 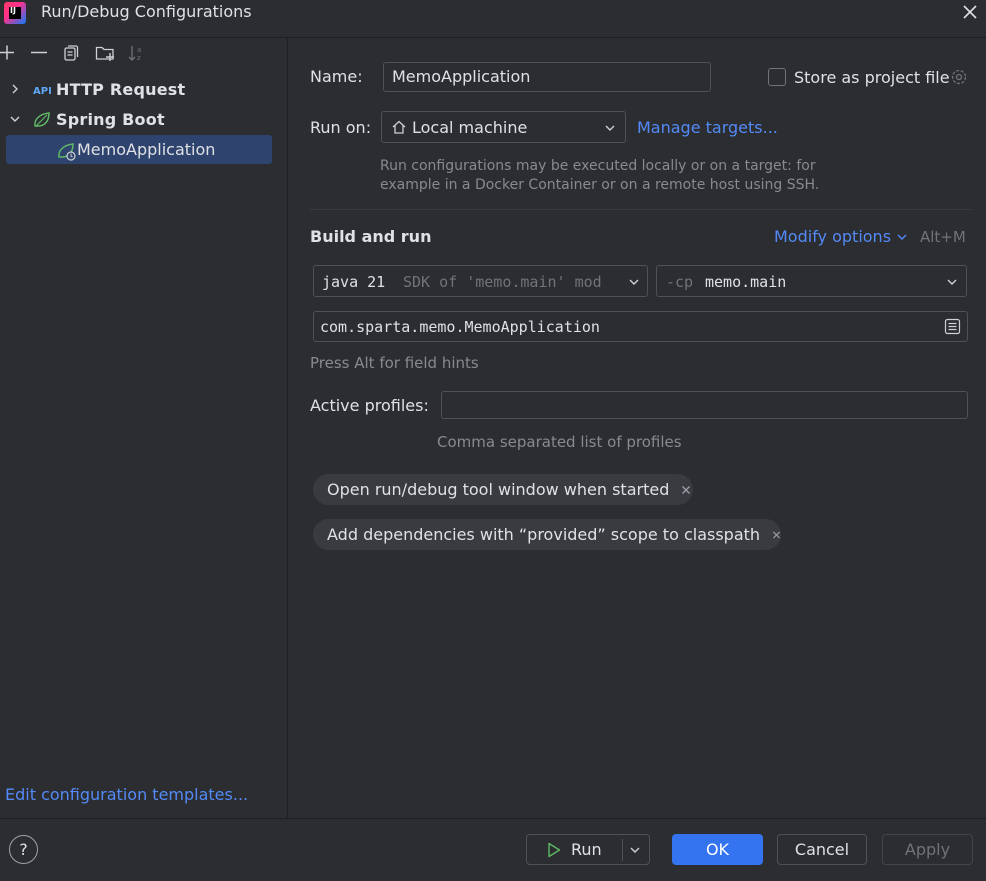 I want to click on run-button-label: Run, so click(x=586, y=849).